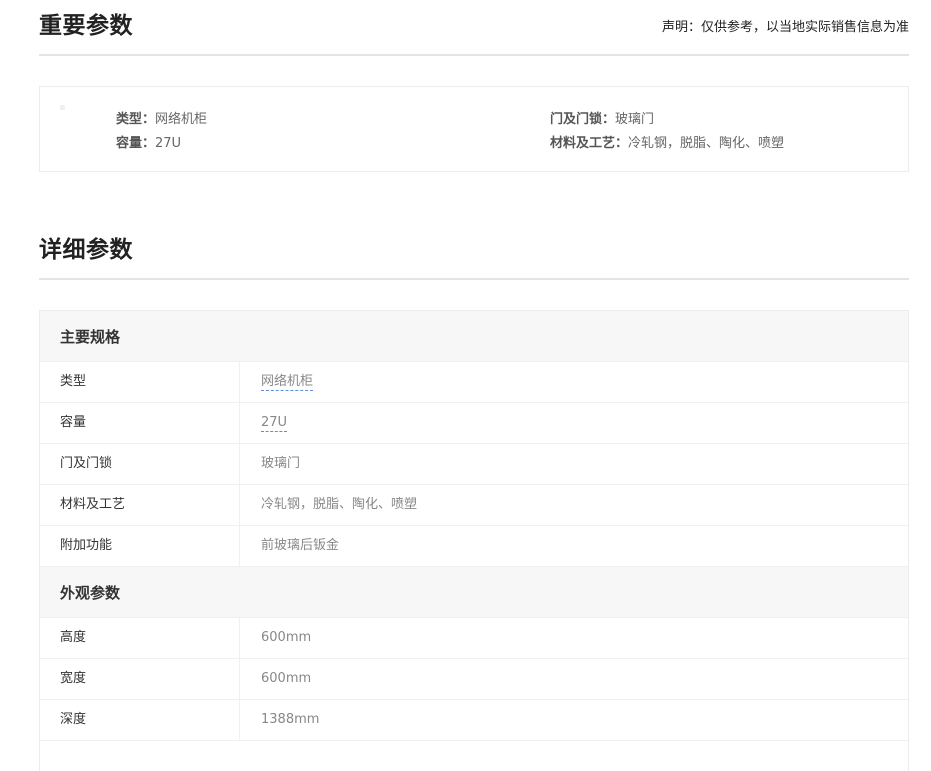 The height and width of the screenshot is (771, 931). I want to click on summary-value: 27U, so click(168, 143).